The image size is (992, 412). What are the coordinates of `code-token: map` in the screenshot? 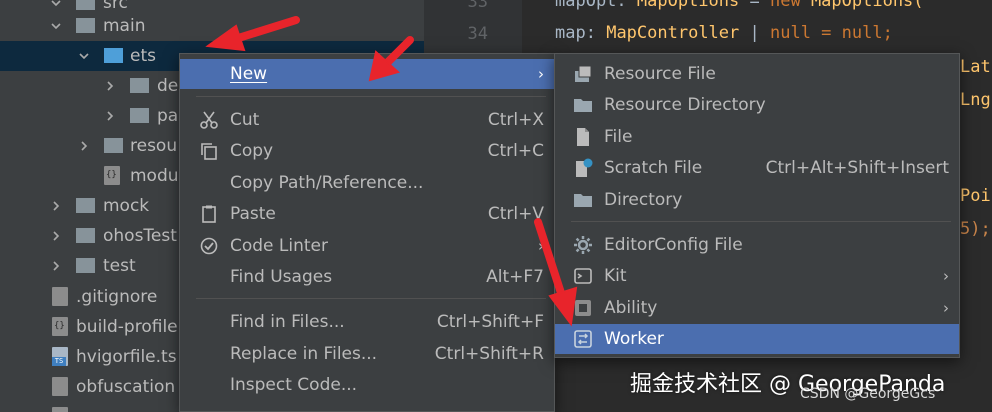 It's located at (570, 33).